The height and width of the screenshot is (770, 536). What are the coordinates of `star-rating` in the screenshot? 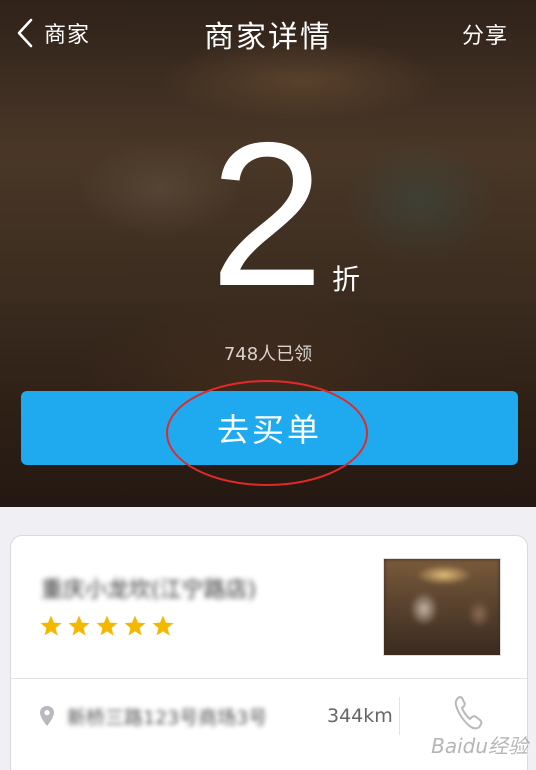 It's located at (107, 626).